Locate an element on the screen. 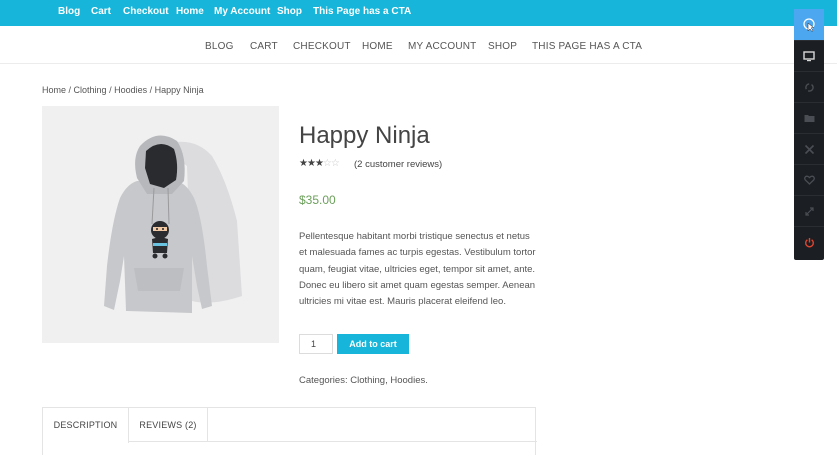 Image resolution: width=837 pixels, height=455 pixels. product-title: Happy Ninja is located at coordinates (364, 135).